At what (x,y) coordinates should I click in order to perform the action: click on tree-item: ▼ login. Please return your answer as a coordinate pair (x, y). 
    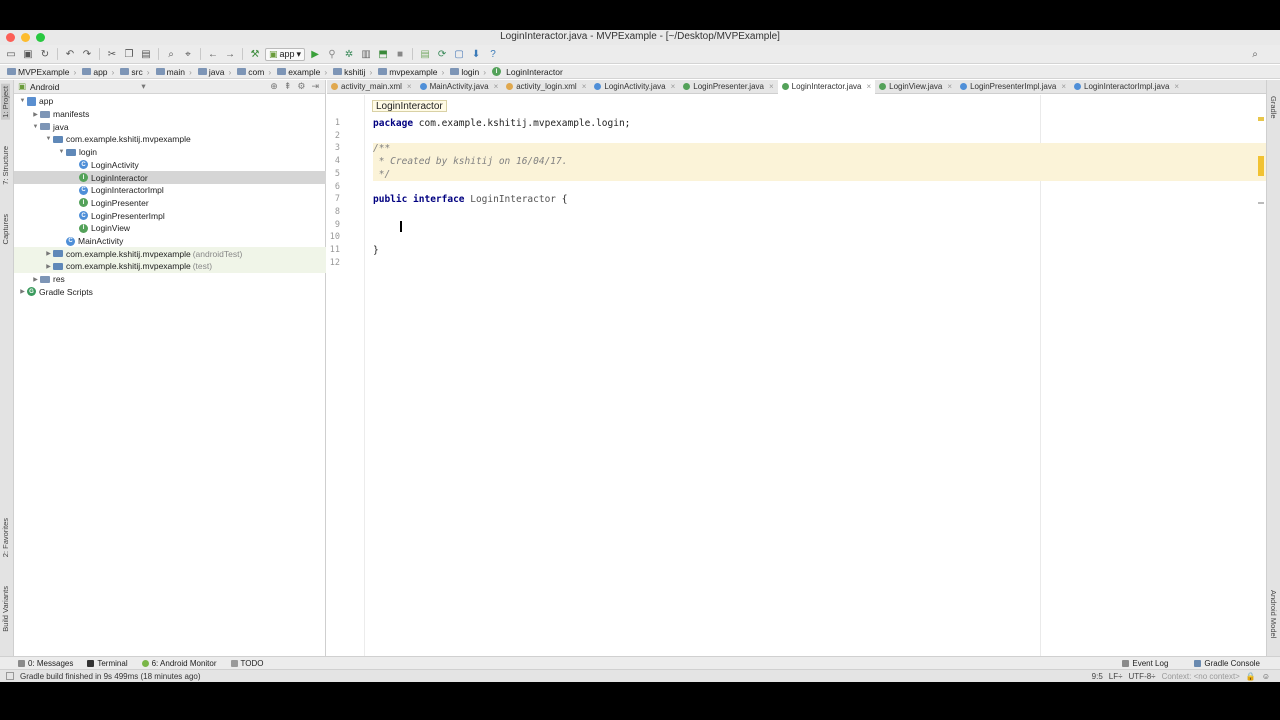
    Looking at the image, I should click on (170, 152).